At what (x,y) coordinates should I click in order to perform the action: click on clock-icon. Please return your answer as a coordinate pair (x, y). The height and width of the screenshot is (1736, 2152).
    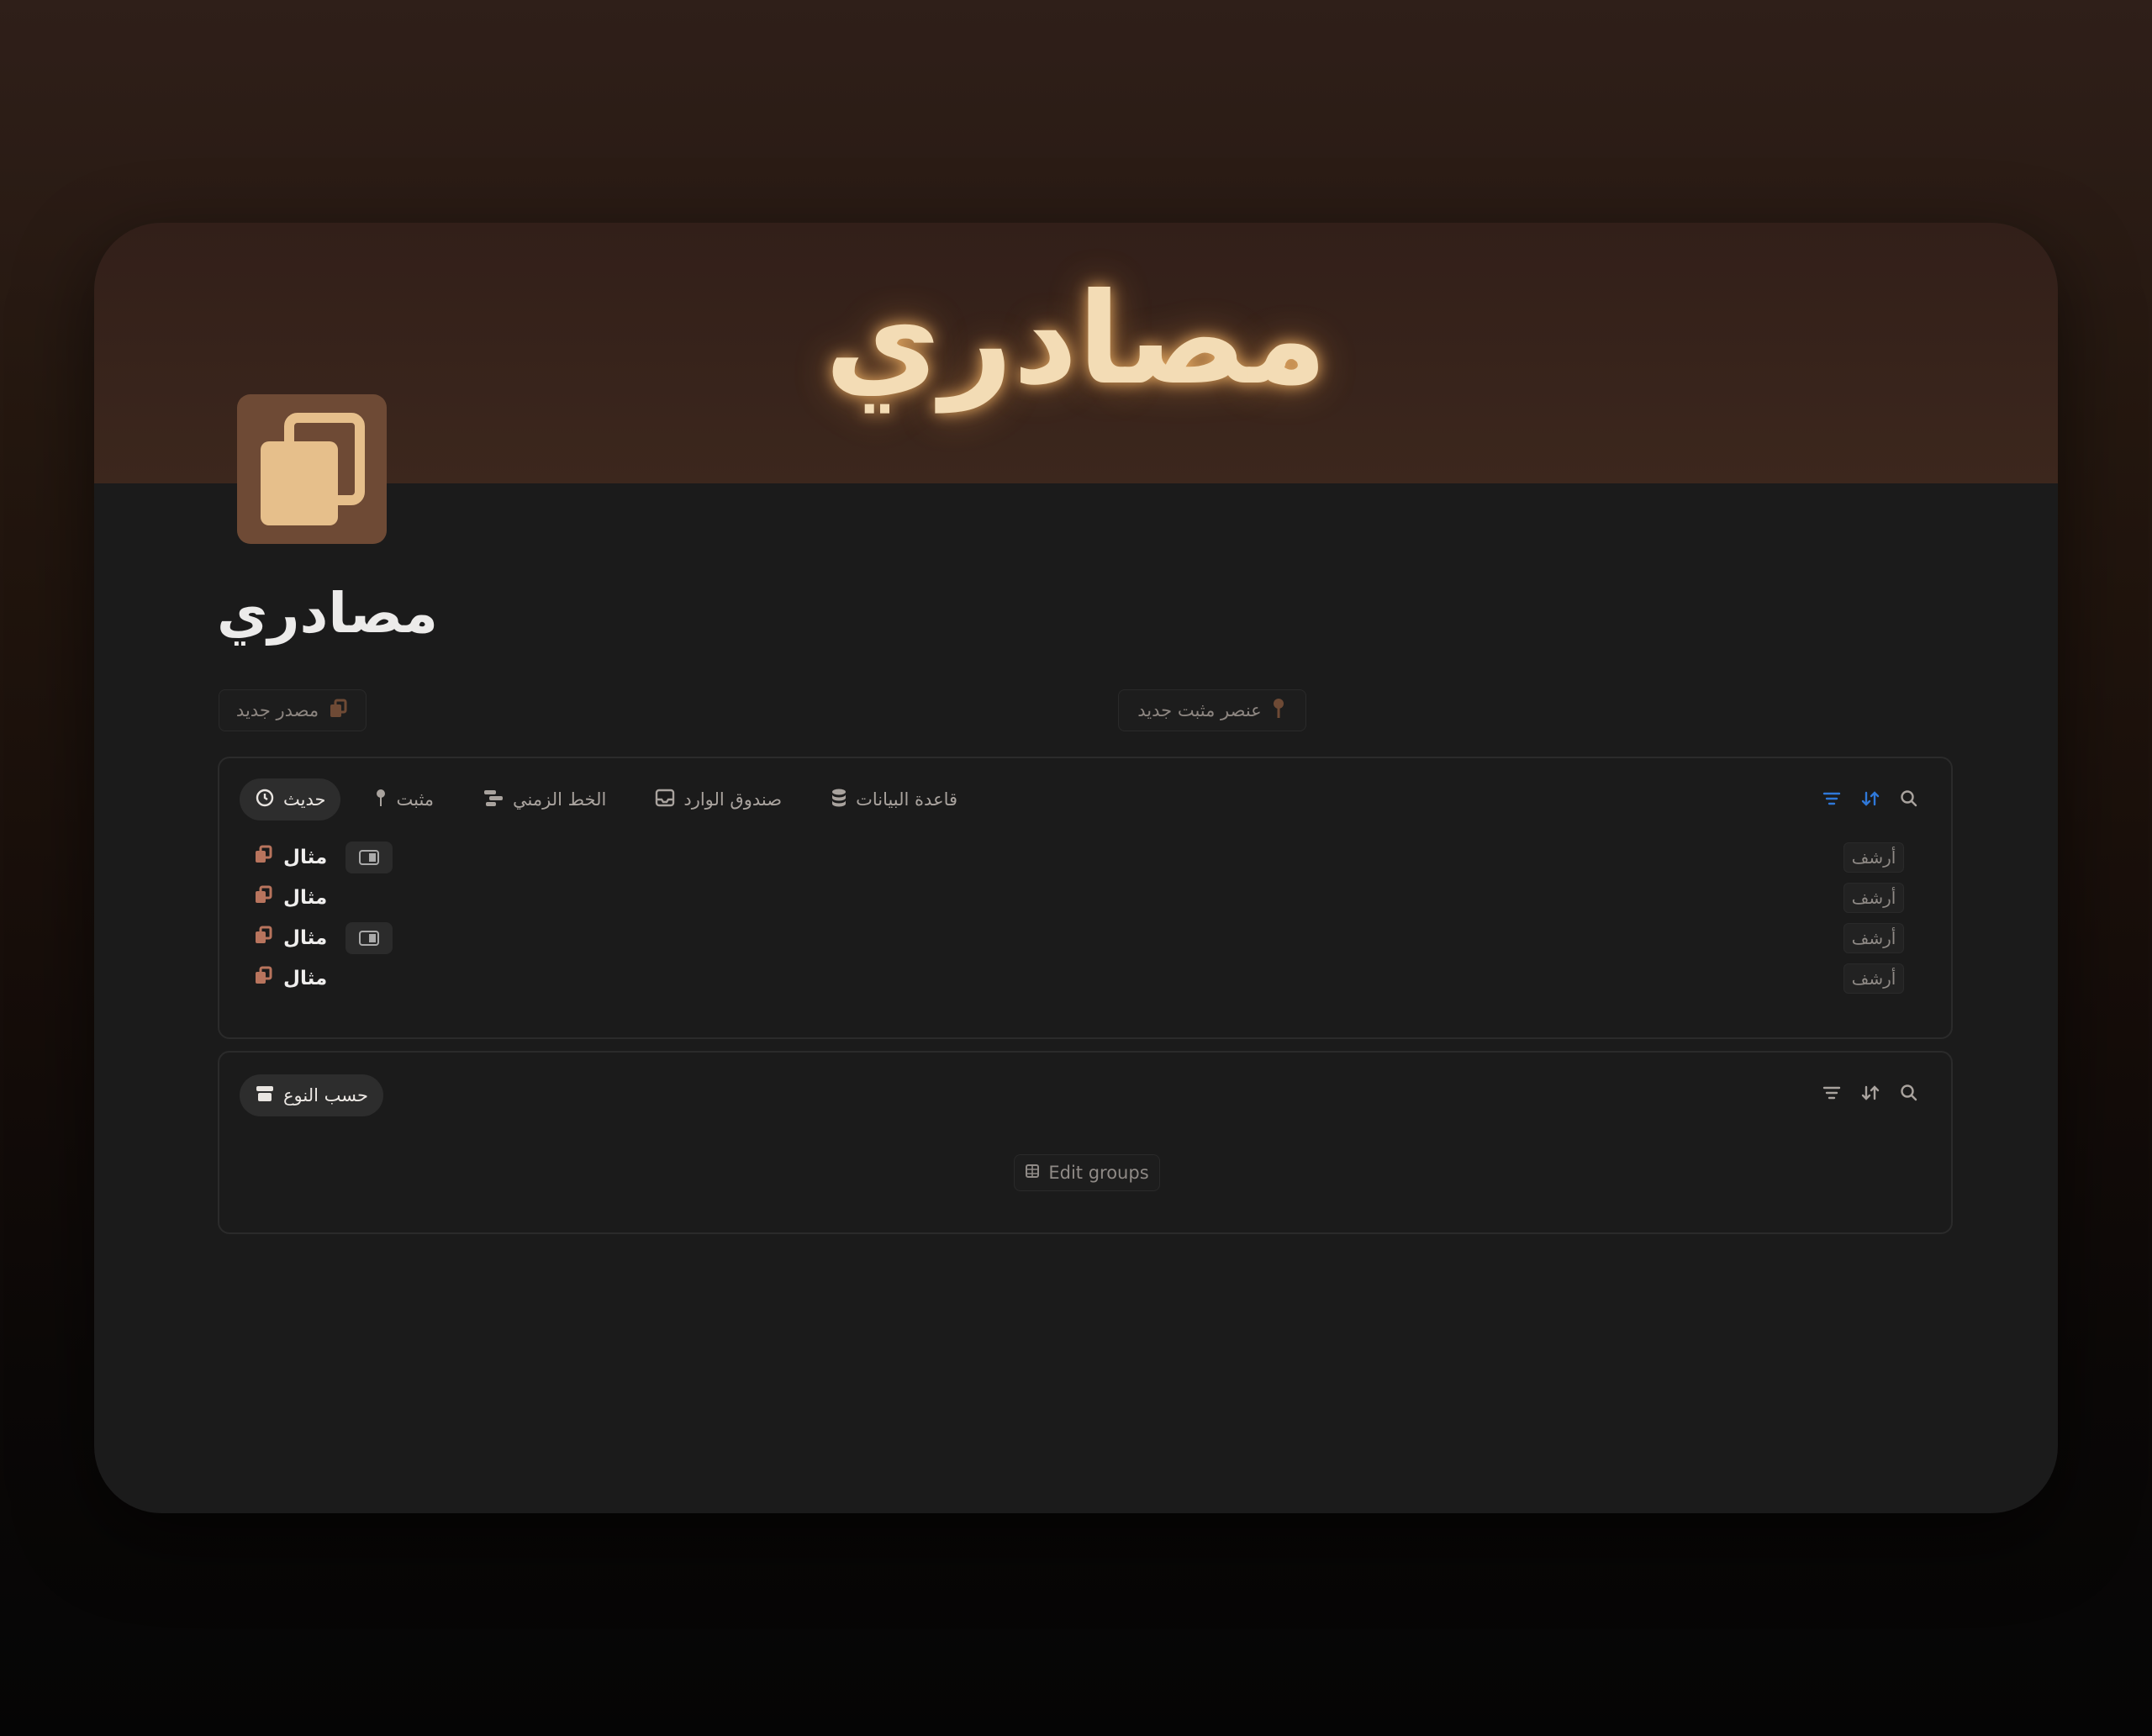
    Looking at the image, I should click on (265, 800).